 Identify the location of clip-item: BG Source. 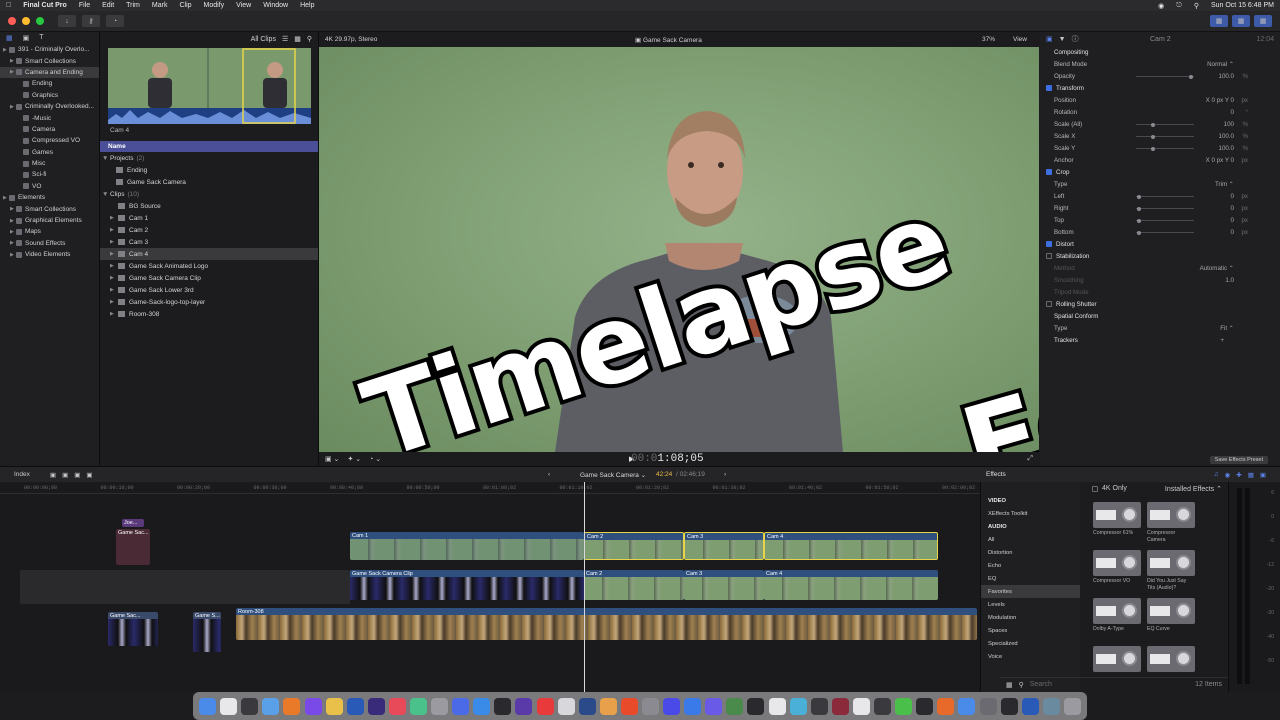
(209, 206).